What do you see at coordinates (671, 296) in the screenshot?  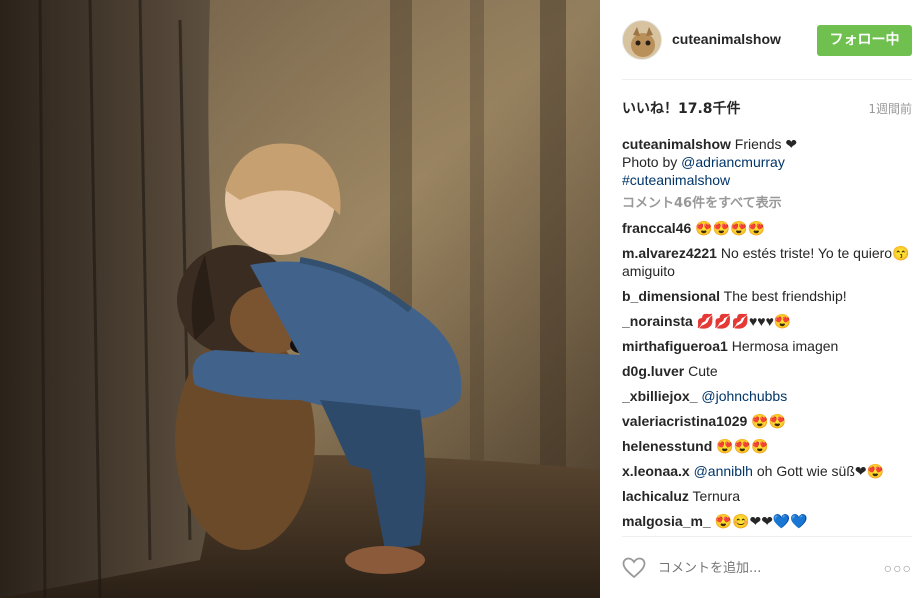 I see `comment-author: b_dimensional` at bounding box center [671, 296].